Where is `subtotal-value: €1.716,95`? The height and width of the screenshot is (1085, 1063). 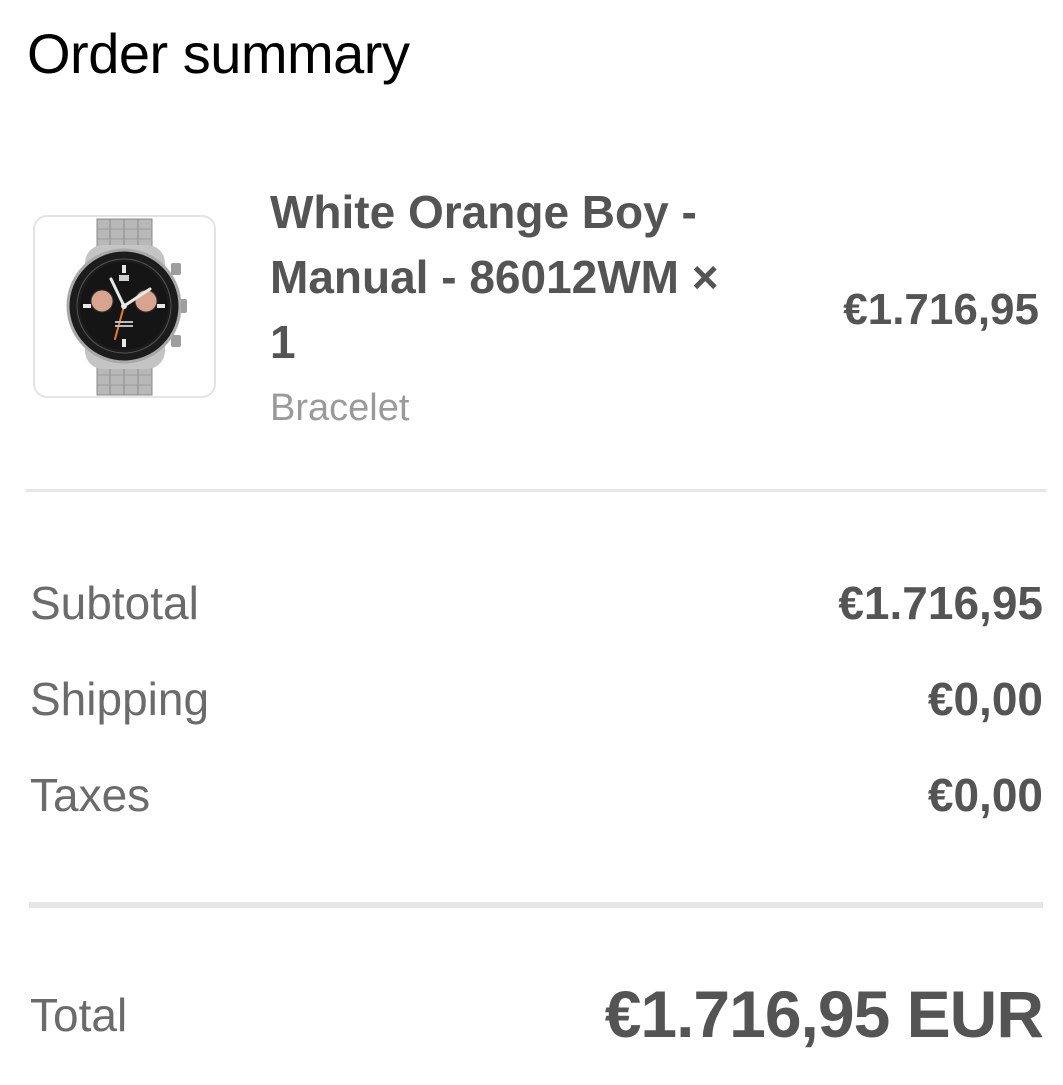
subtotal-value: €1.716,95 is located at coordinates (940, 603).